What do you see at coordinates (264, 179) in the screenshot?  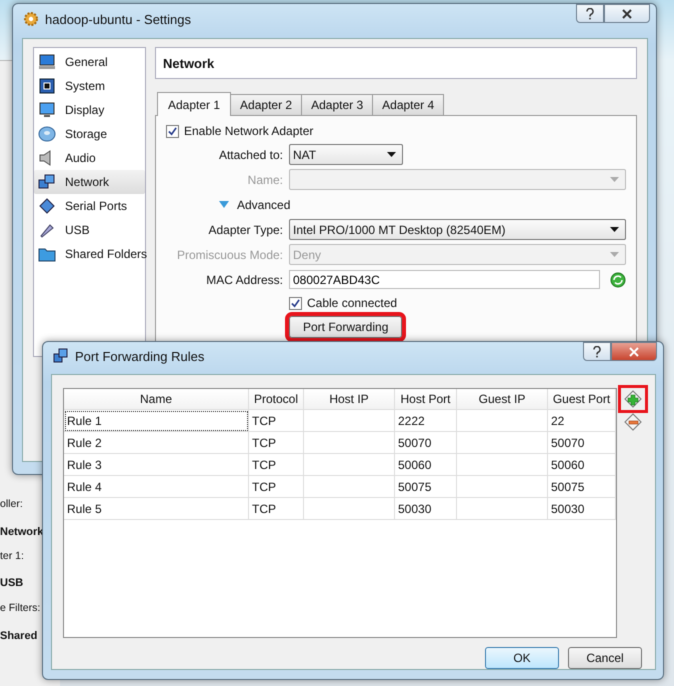 I see `field-label: Name:` at bounding box center [264, 179].